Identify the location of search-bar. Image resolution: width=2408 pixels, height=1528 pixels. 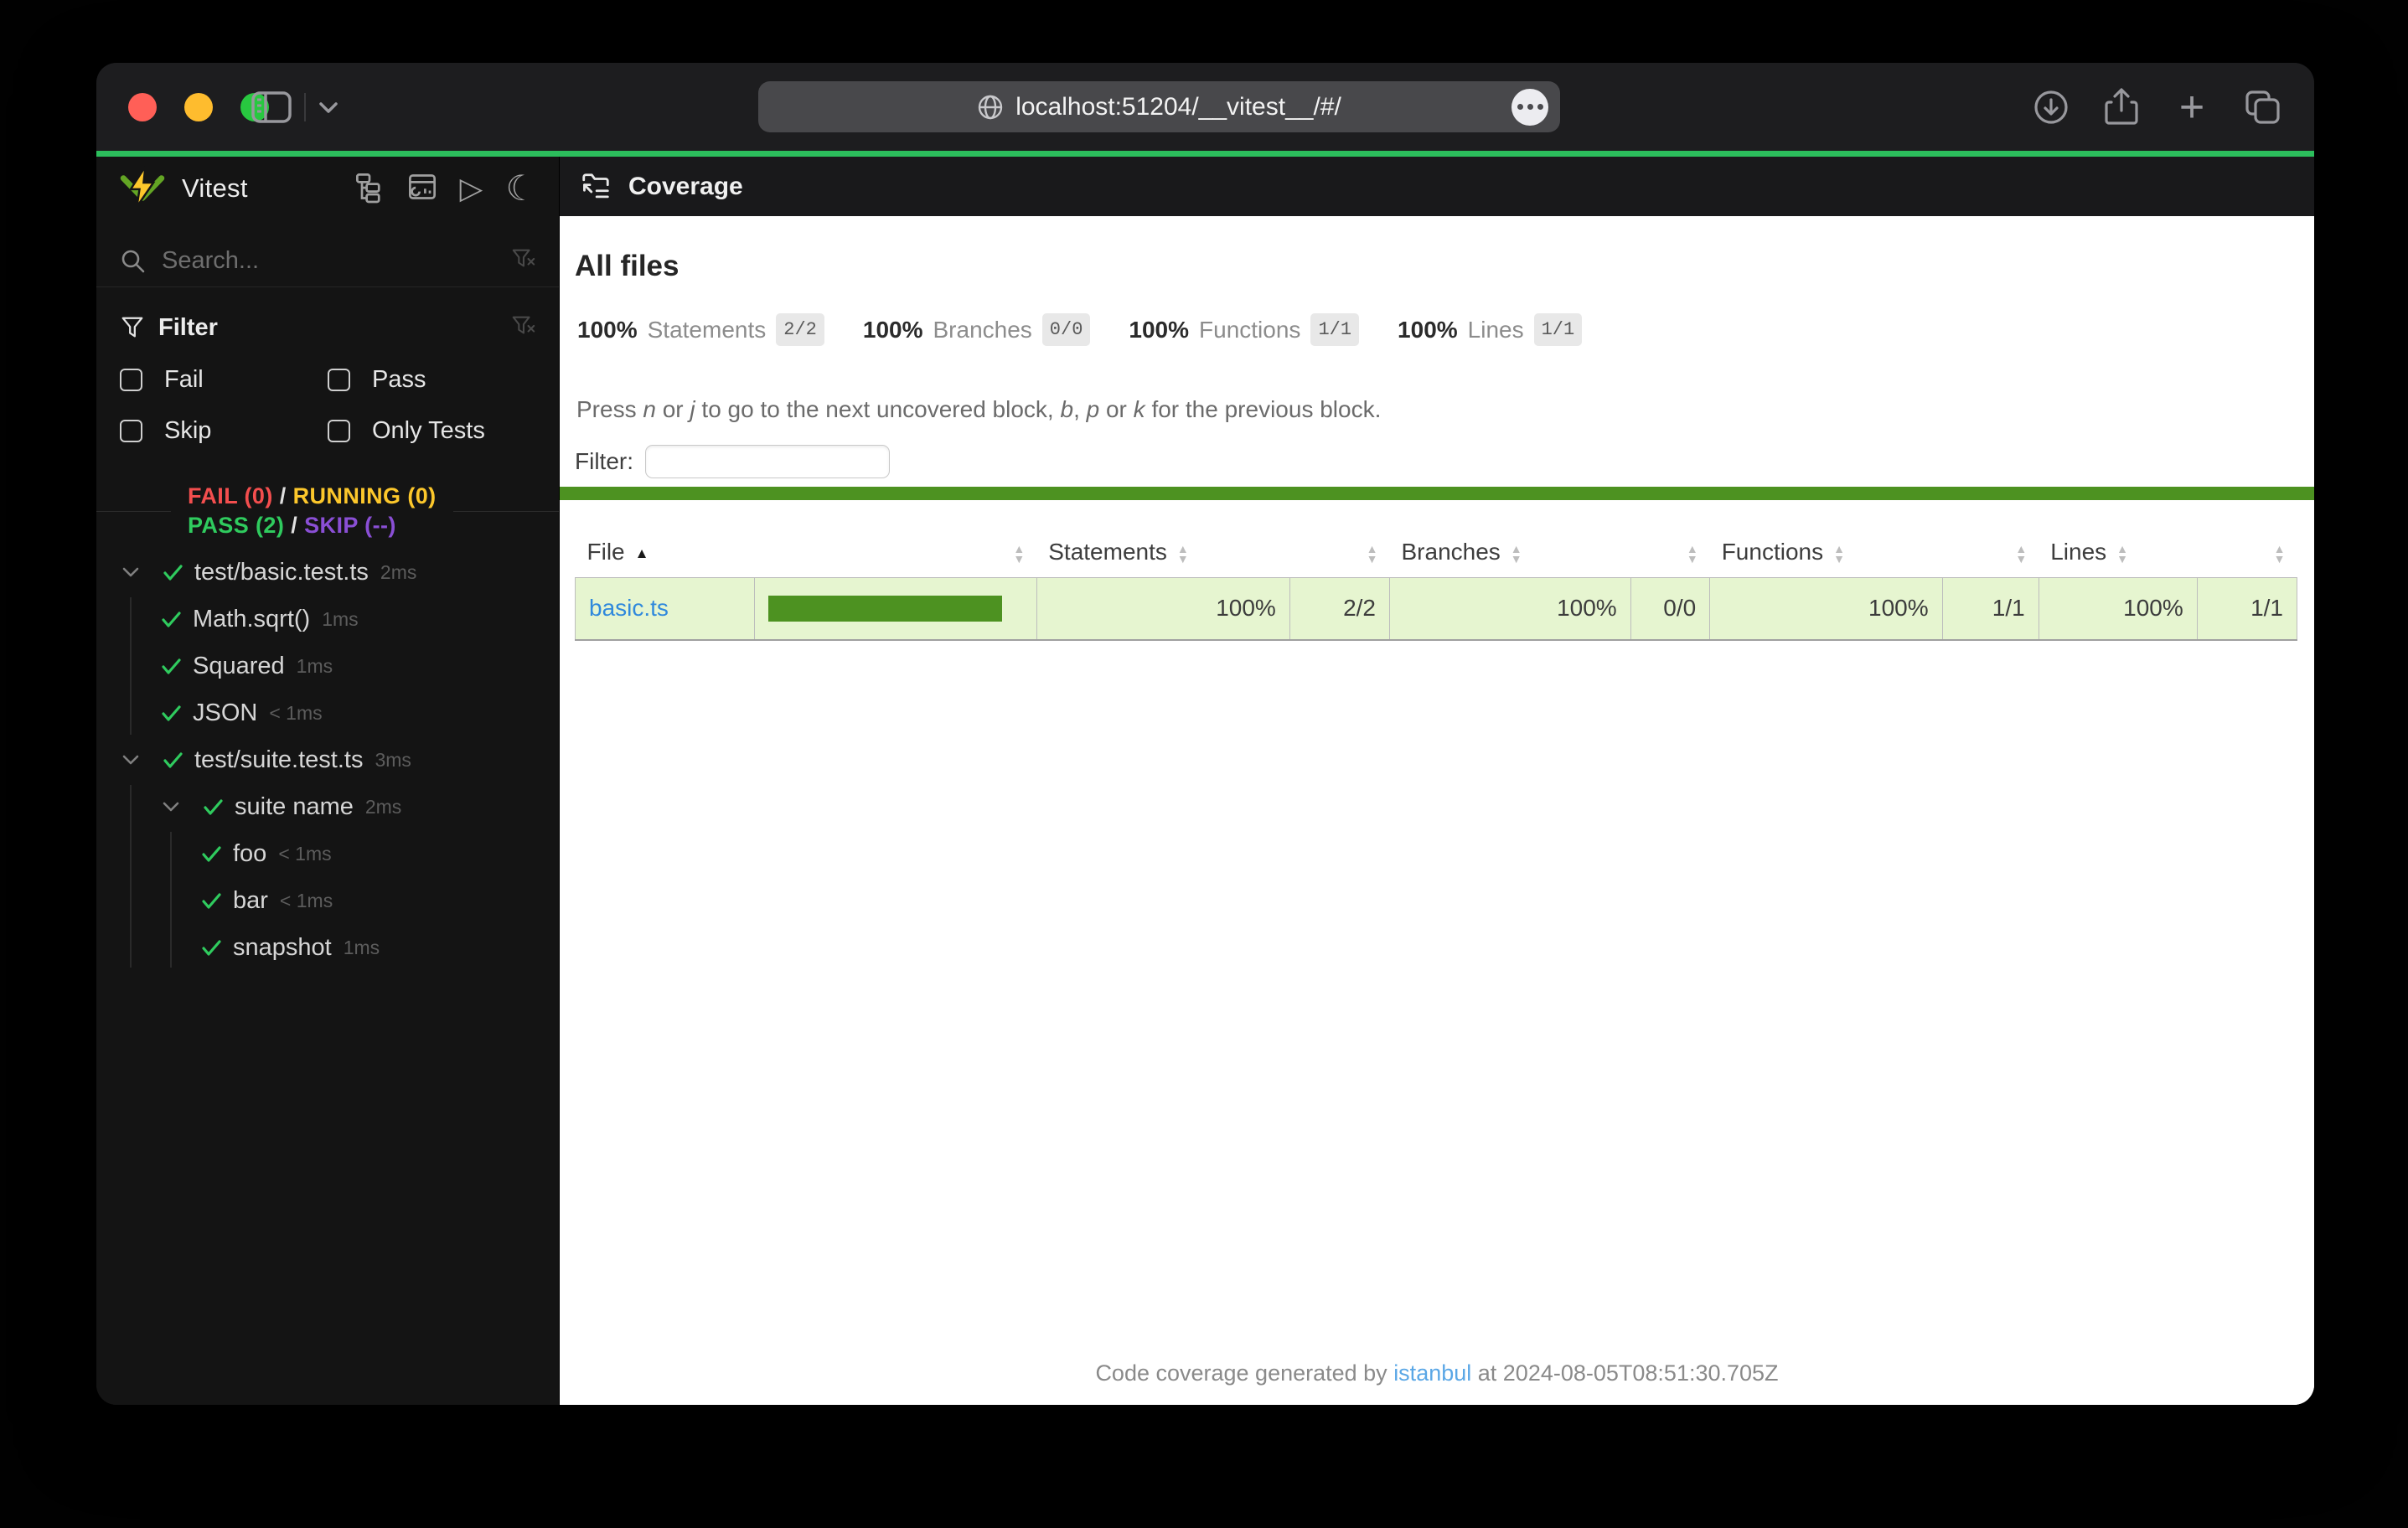
(327, 261).